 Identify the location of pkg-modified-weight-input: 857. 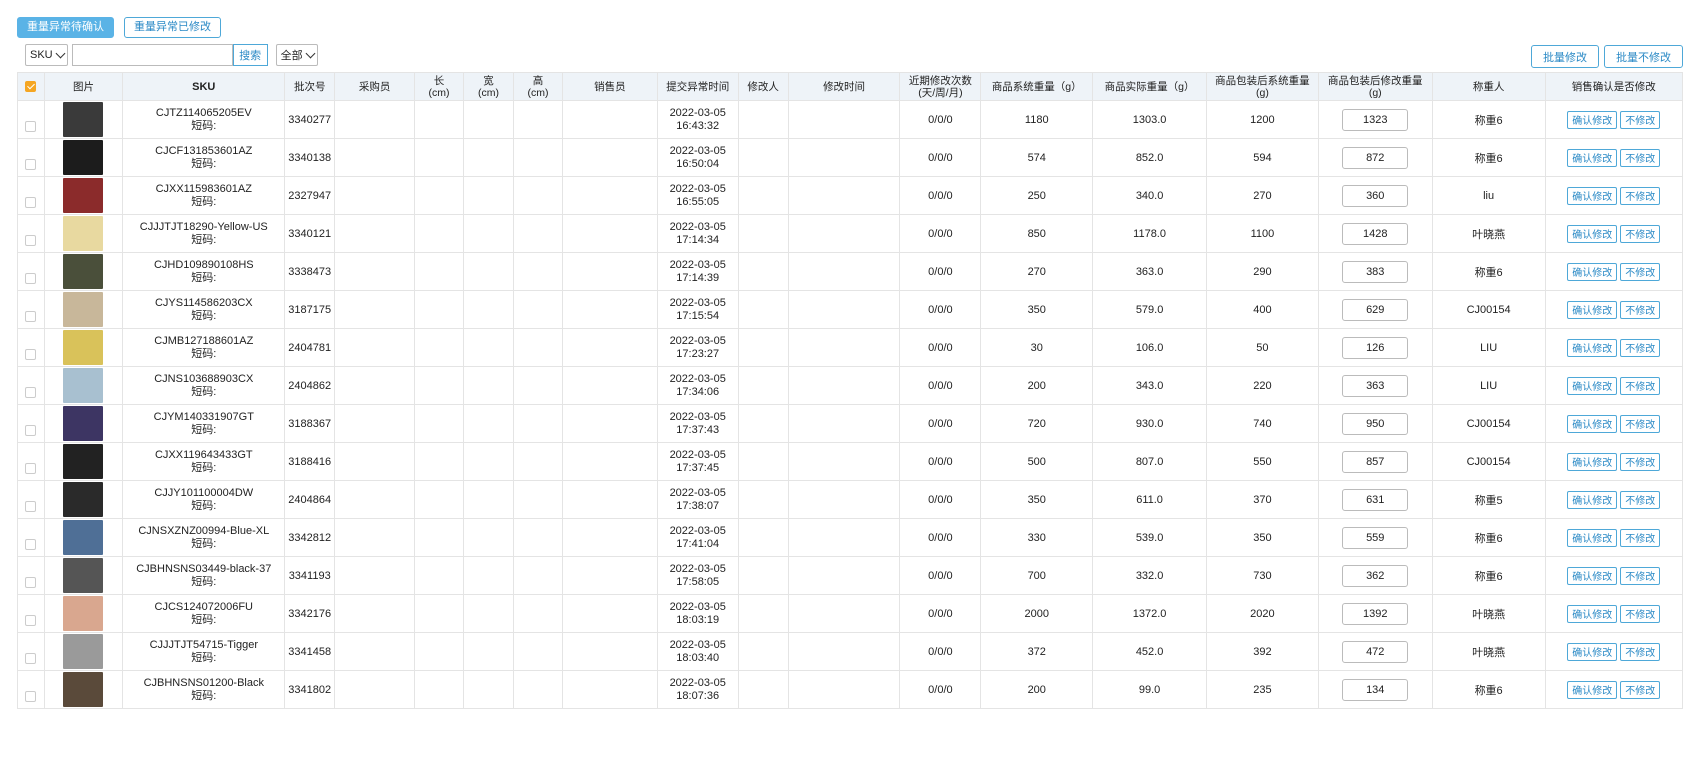
(1375, 461).